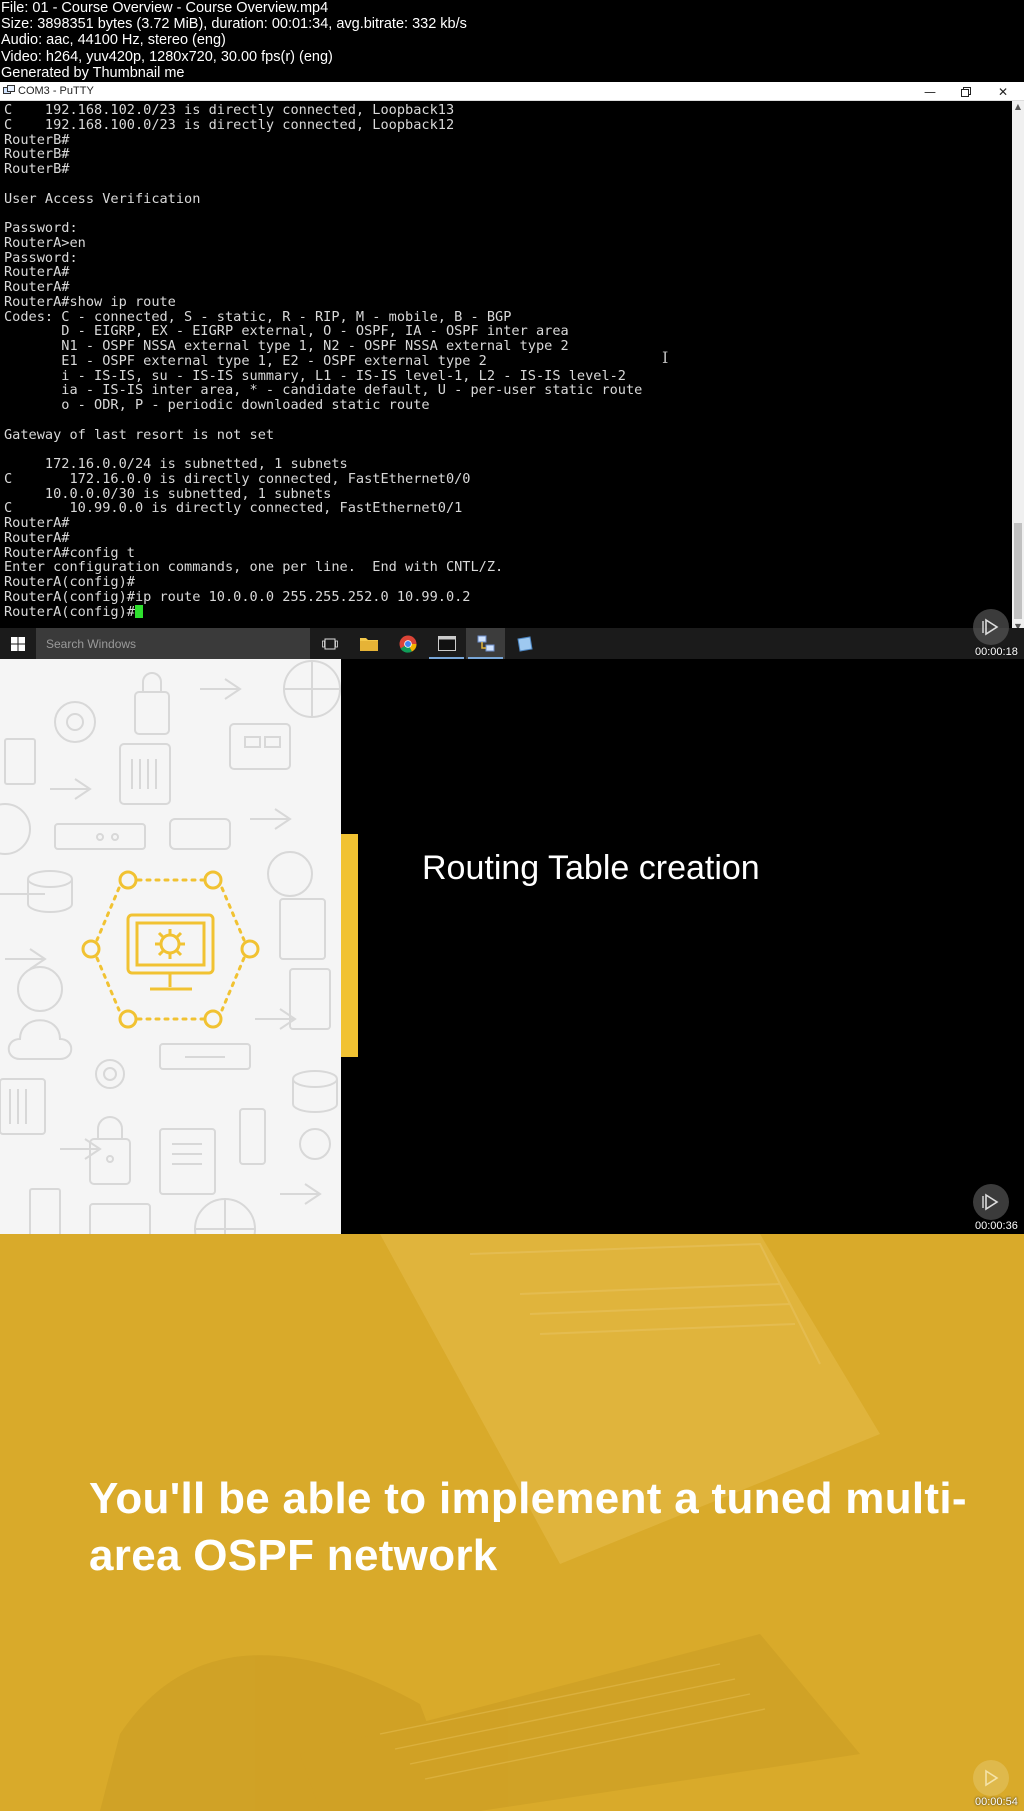  Describe the element at coordinates (9, 91) in the screenshot. I see `putty-icon` at that location.